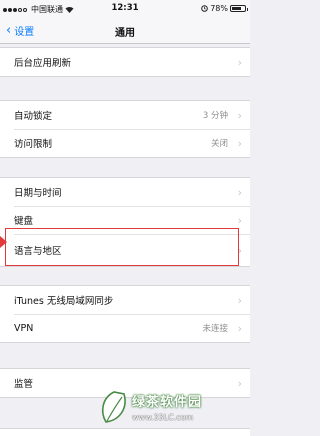  I want to click on row-background-refresh: 后台应用刷新 ›, so click(125, 62).